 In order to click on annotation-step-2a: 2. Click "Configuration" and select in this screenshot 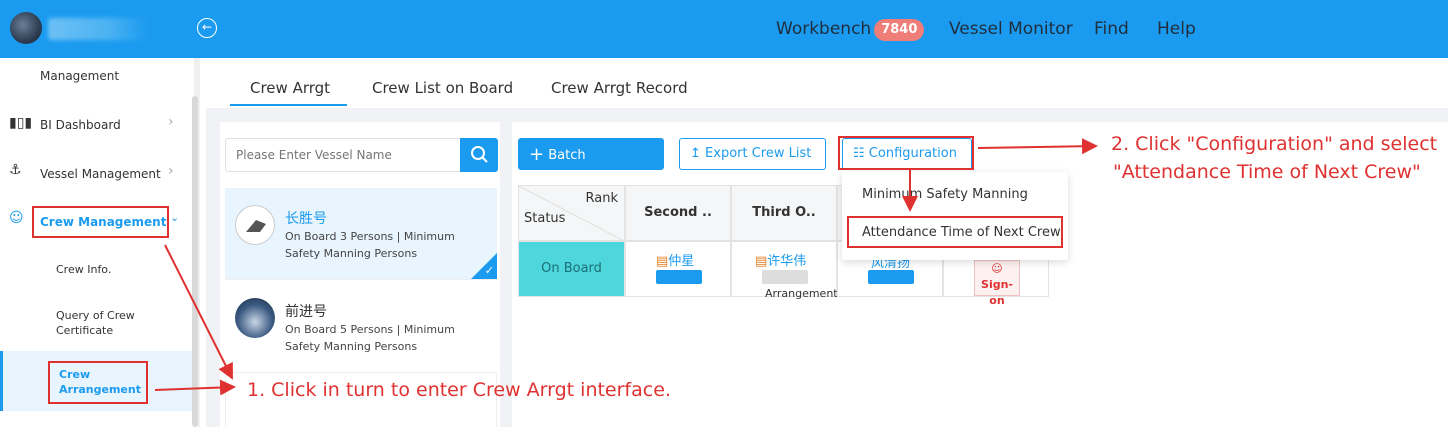, I will do `click(1274, 144)`.